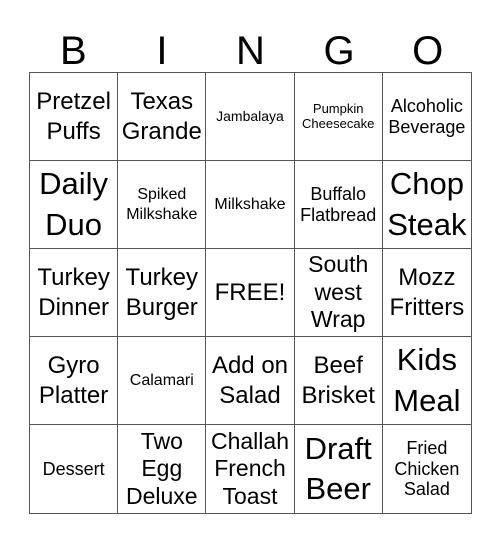 The width and height of the screenshot is (500, 544). I want to click on bingo-cell: Beef Brisket, so click(338, 381).